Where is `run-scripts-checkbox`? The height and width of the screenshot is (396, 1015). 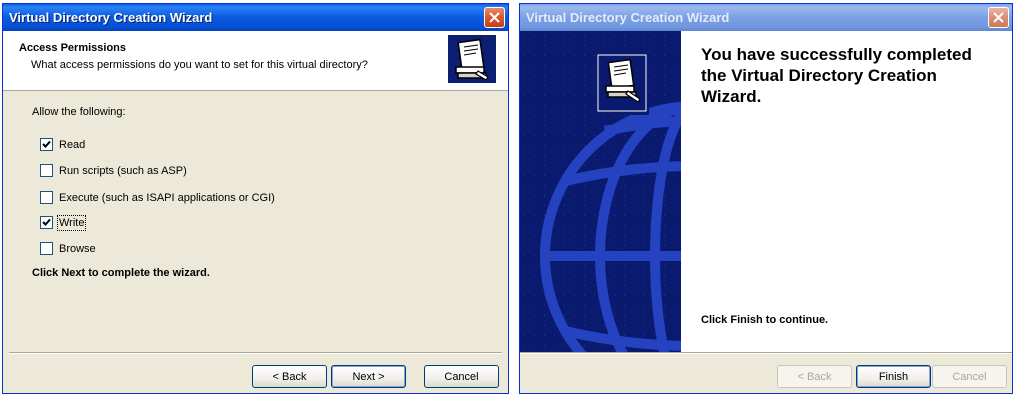 run-scripts-checkbox is located at coordinates (46, 170).